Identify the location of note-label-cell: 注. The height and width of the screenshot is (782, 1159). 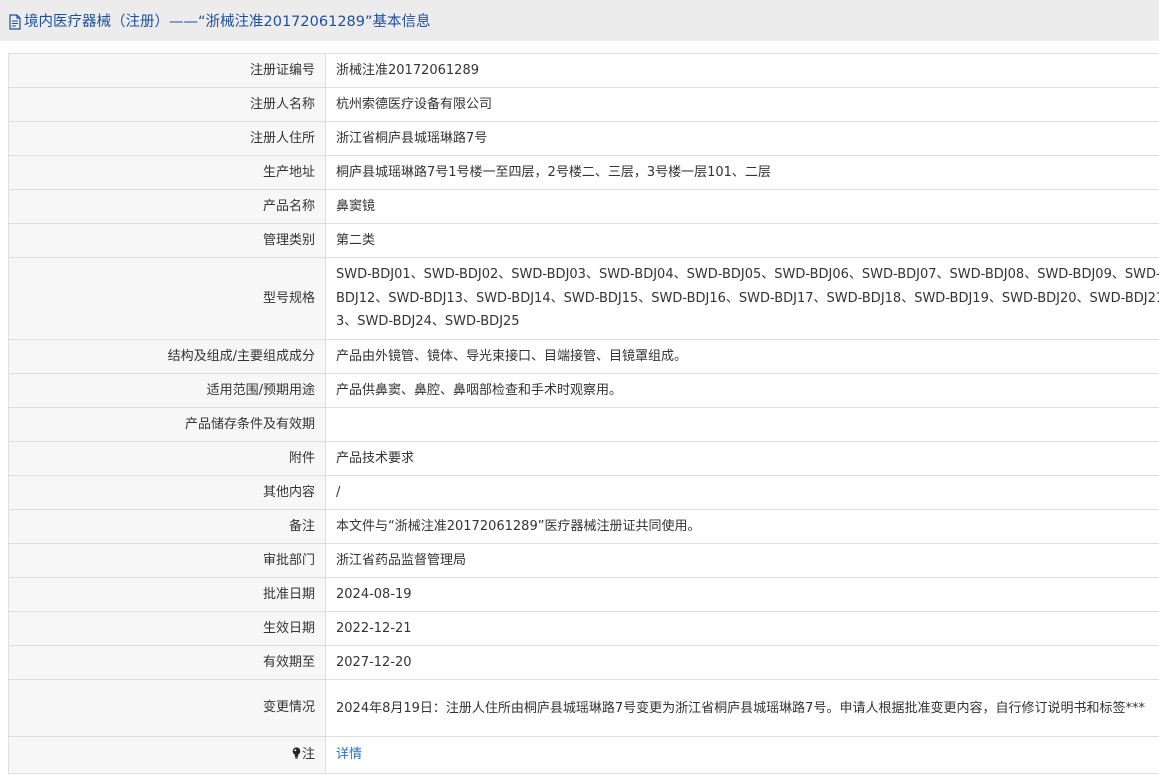
(167, 755).